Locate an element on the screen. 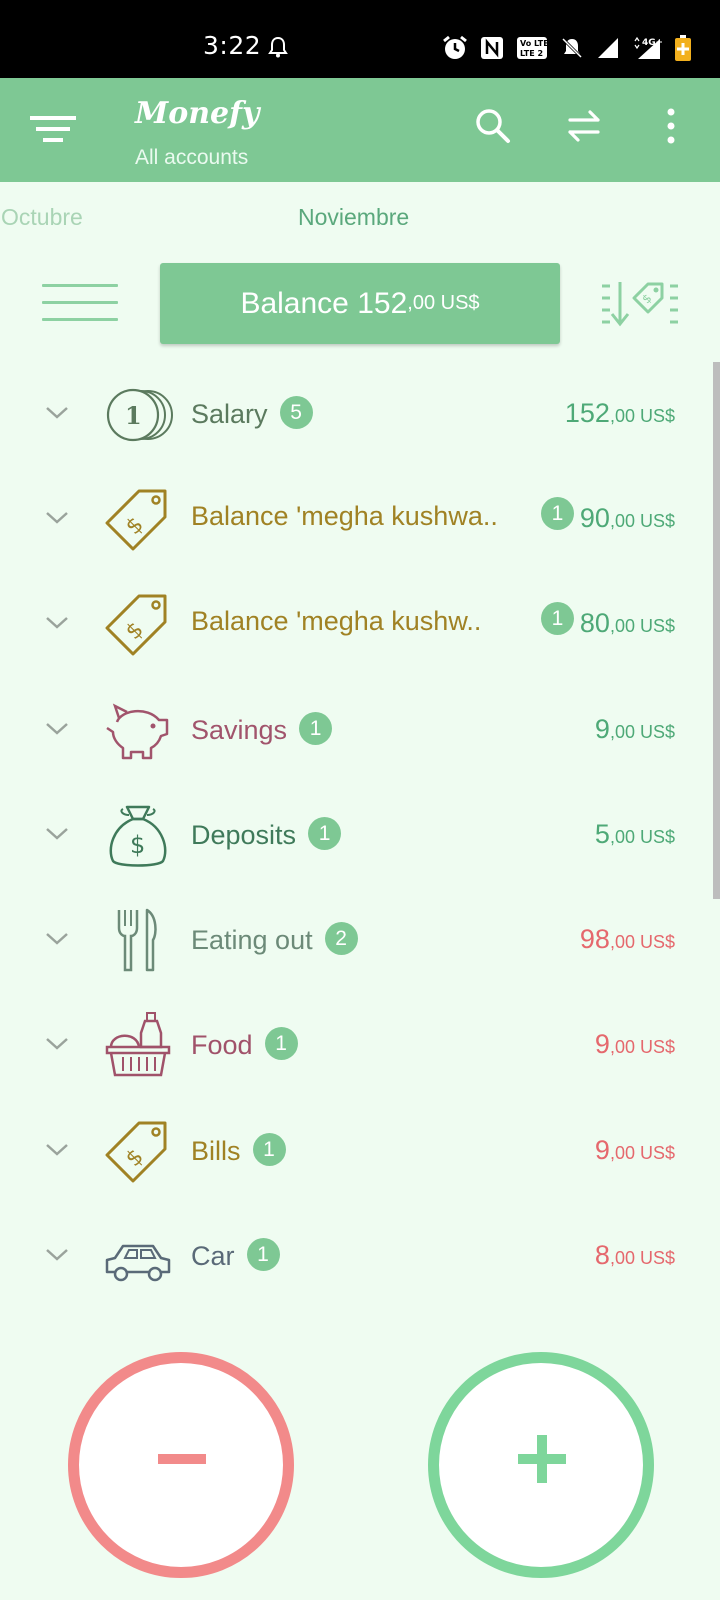 The width and height of the screenshot is (720, 1600). transaction-count-badge: 5 is located at coordinates (296, 412).